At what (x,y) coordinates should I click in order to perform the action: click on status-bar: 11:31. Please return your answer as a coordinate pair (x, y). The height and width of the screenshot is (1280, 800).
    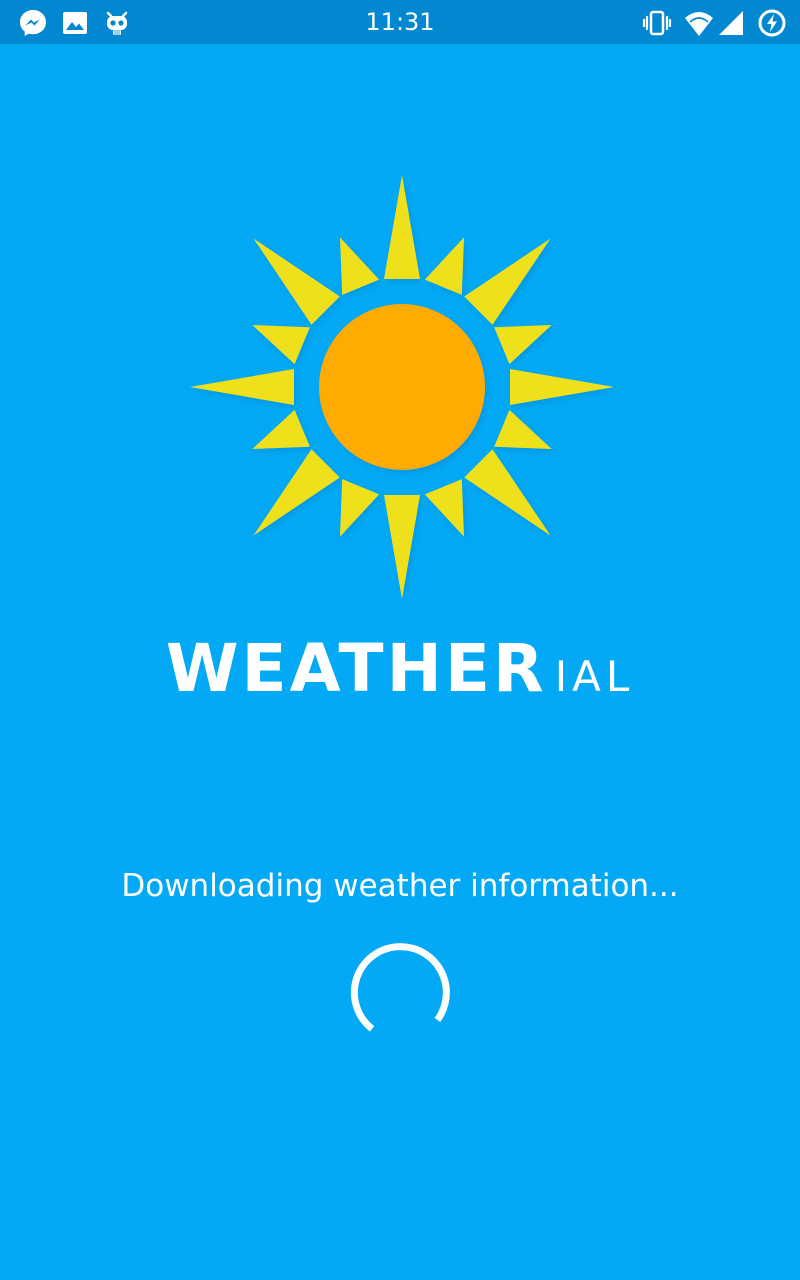
    Looking at the image, I should click on (400, 22).